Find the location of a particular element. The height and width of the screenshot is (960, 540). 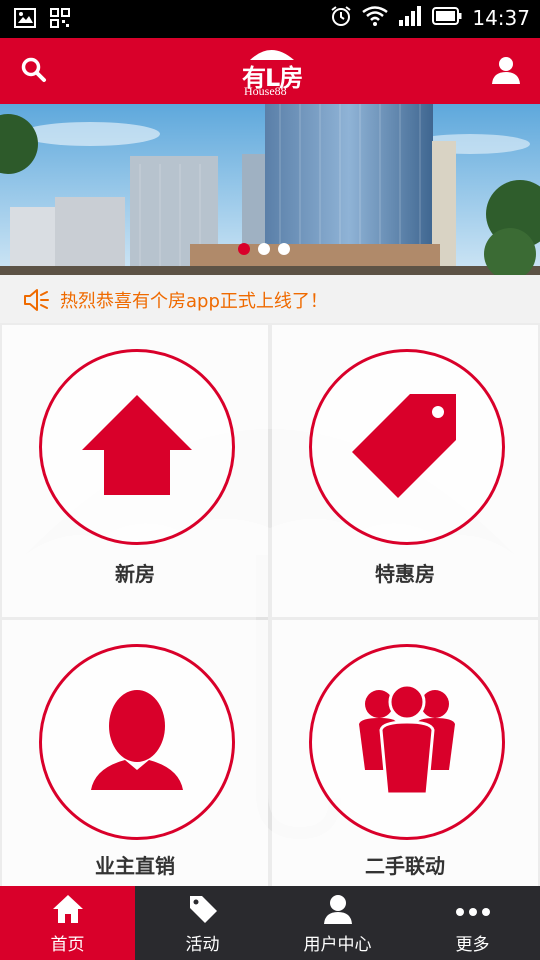

carousel-indicators is located at coordinates (264, 249).